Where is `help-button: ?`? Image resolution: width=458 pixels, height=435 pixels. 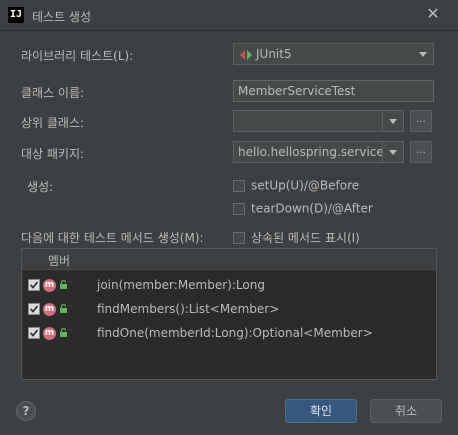 help-button: ? is located at coordinates (26, 411).